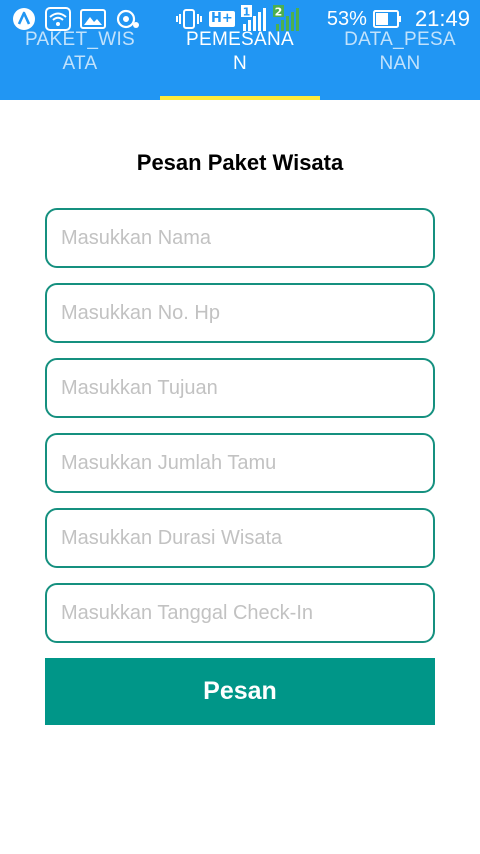 The image size is (480, 854). I want to click on tab-pemesanan: PEMESANAN, so click(240, 64).